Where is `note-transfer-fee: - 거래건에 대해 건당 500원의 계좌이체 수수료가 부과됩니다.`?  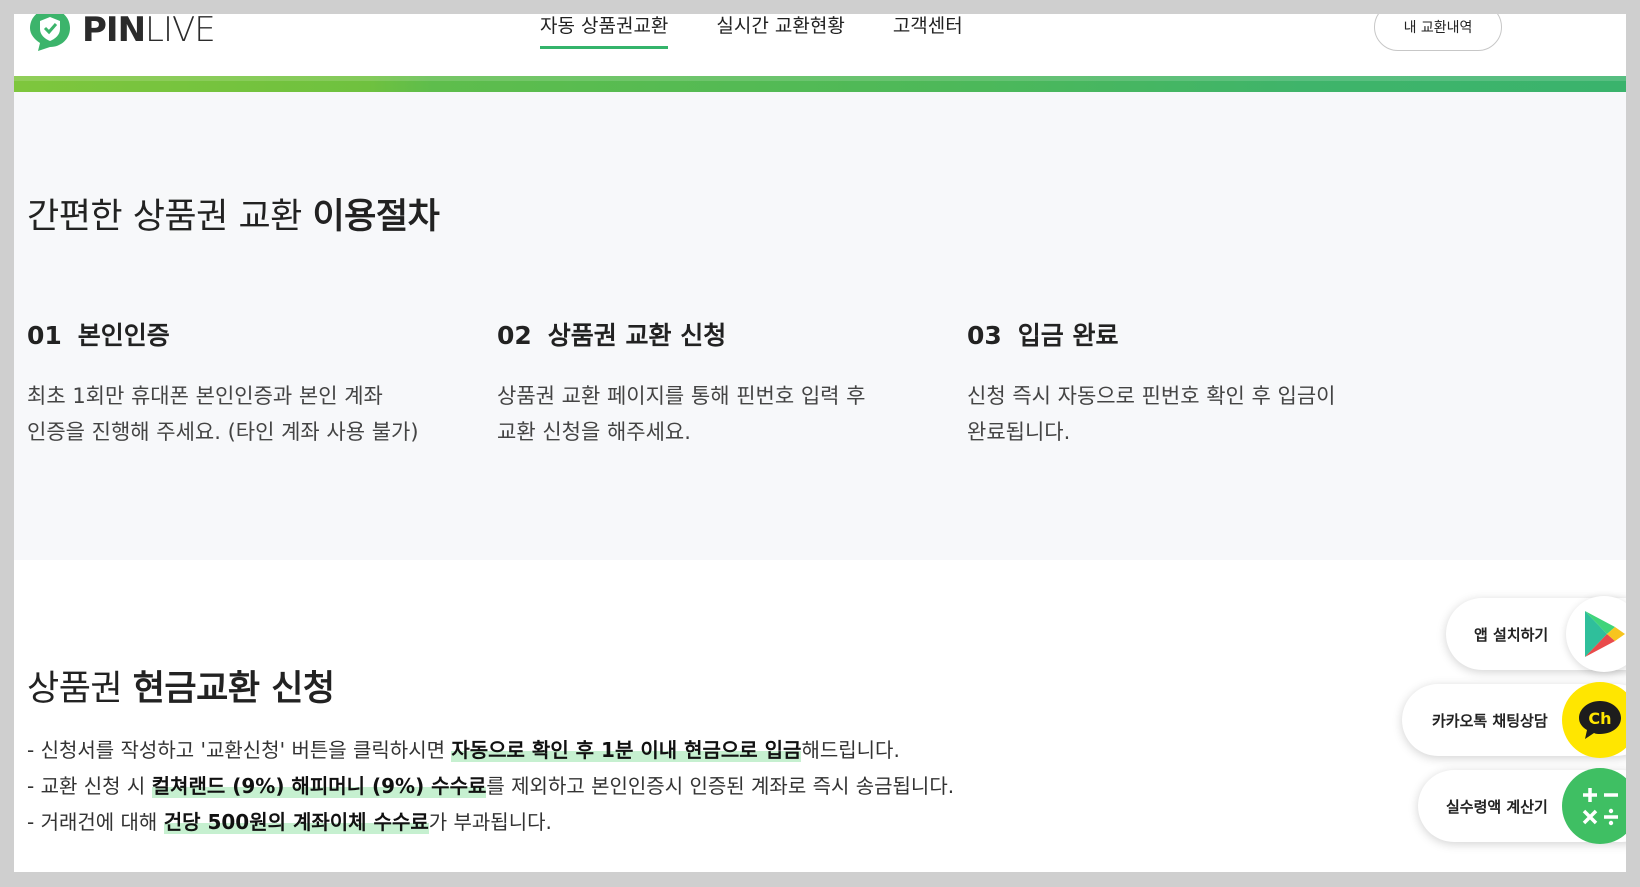
note-transfer-fee: - 거래건에 대해 건당 500원의 계좌이체 수수료가 부과됩니다. is located at coordinates (289, 822).